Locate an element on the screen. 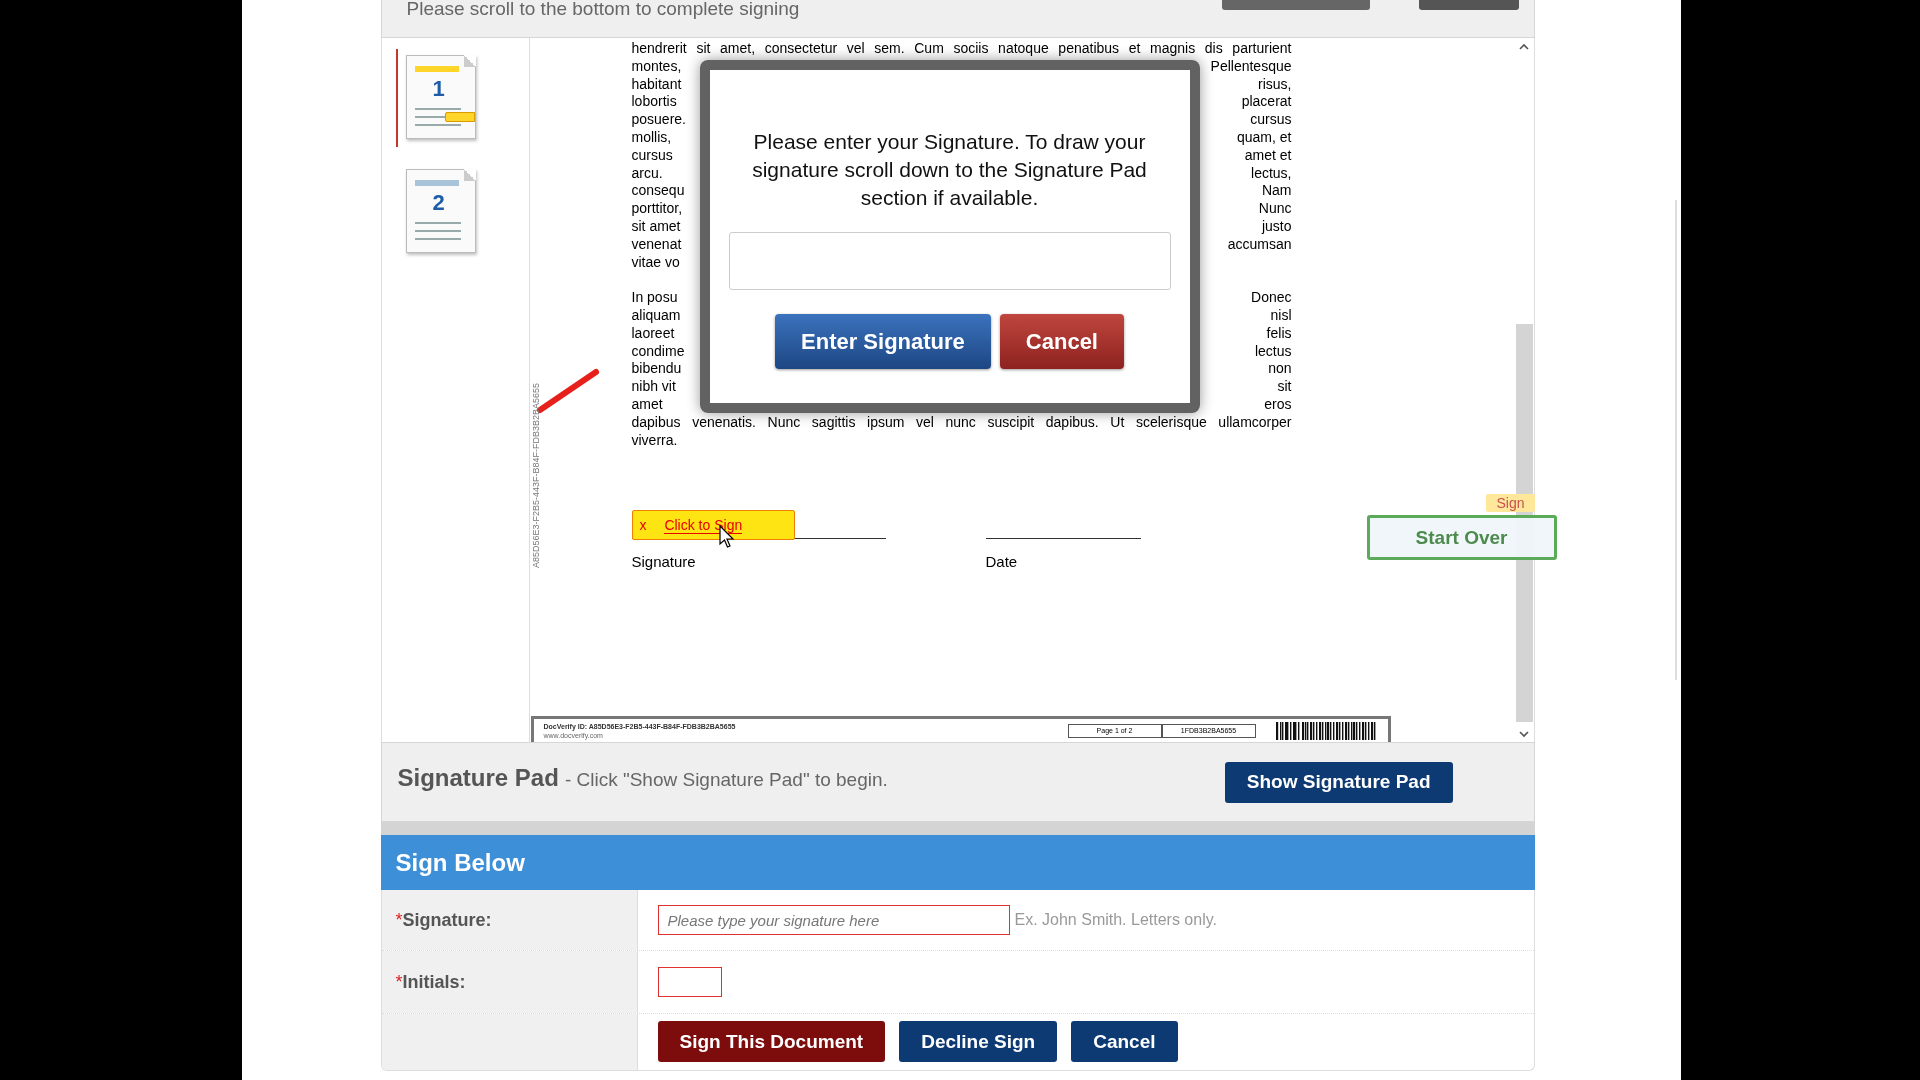 This screenshot has width=1920, height=1080. document-text: In posu is located at coordinates (654, 298).